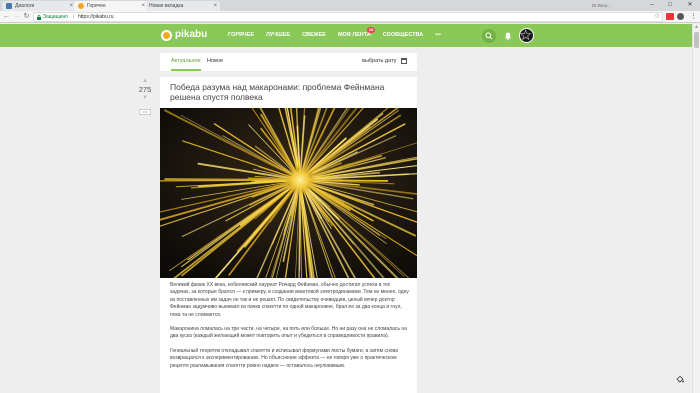  I want to click on paint-bucket-icon, so click(680, 379).